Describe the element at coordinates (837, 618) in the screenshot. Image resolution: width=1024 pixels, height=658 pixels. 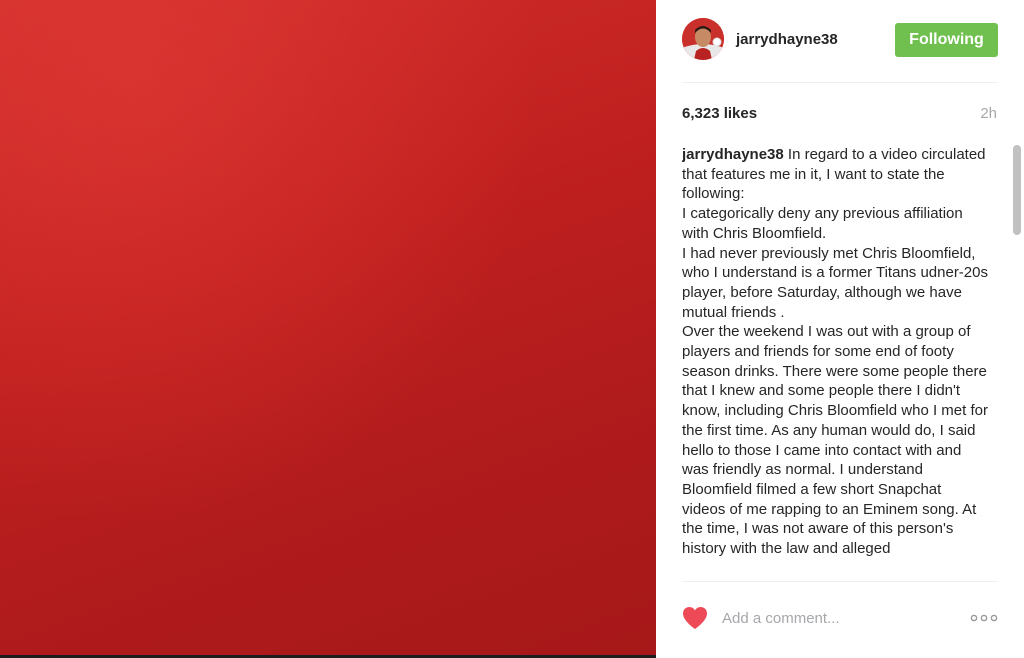
I see `comment-input` at that location.